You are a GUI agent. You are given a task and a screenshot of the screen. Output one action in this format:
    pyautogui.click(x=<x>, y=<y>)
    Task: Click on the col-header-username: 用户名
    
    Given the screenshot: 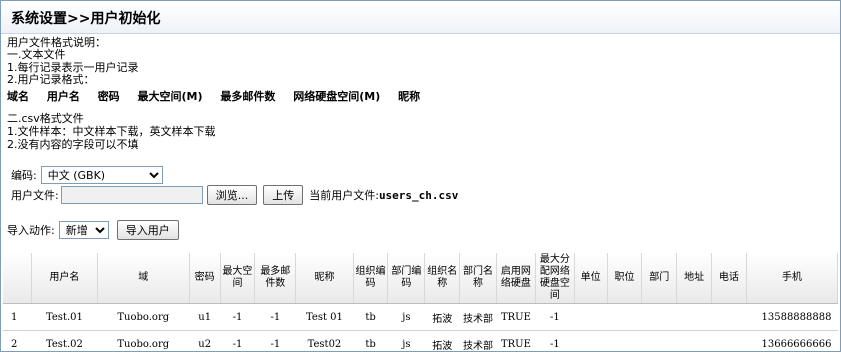 What is the action you would take?
    pyautogui.click(x=64, y=278)
    